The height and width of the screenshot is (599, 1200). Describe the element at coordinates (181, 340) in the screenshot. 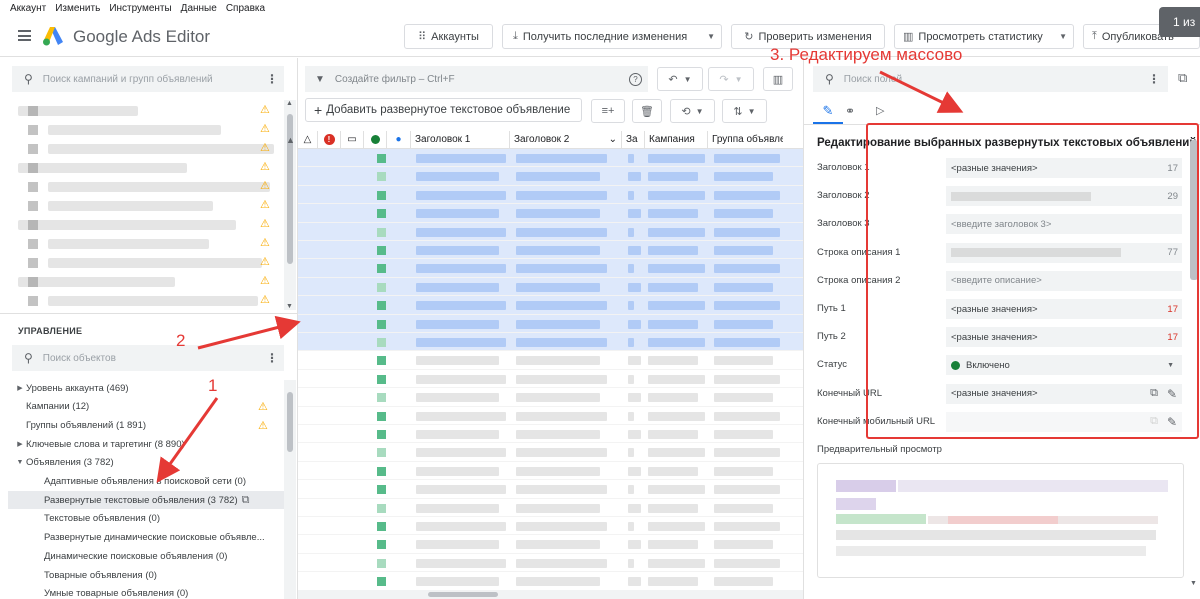

I see `annotation-2: 2` at that location.